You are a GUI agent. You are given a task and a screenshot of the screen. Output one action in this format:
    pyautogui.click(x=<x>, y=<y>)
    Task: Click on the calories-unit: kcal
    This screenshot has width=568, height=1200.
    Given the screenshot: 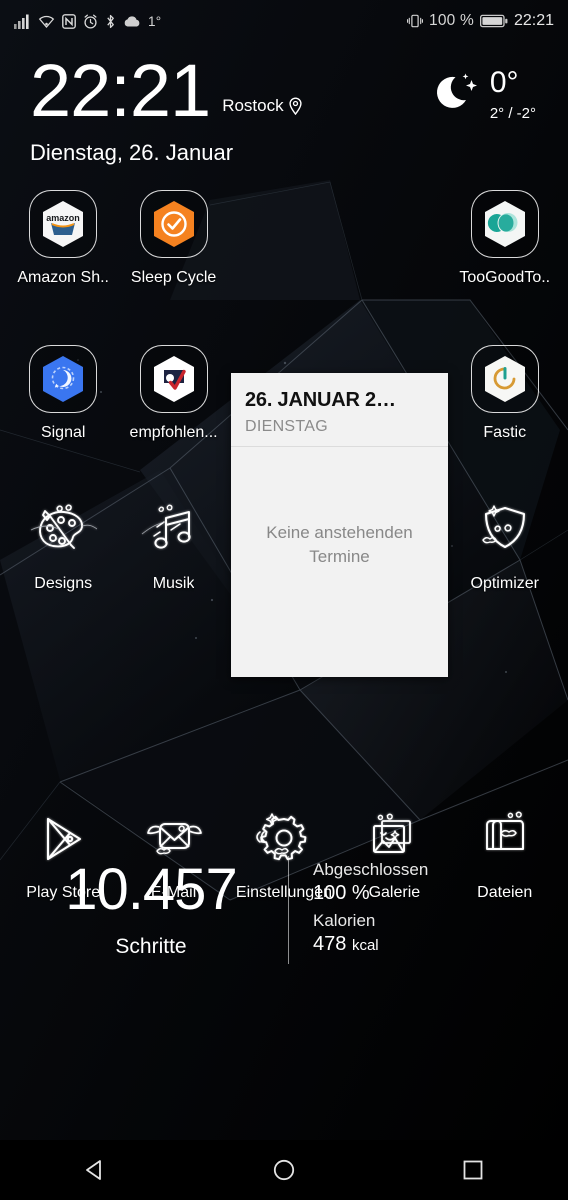 What is the action you would take?
    pyautogui.click(x=365, y=946)
    